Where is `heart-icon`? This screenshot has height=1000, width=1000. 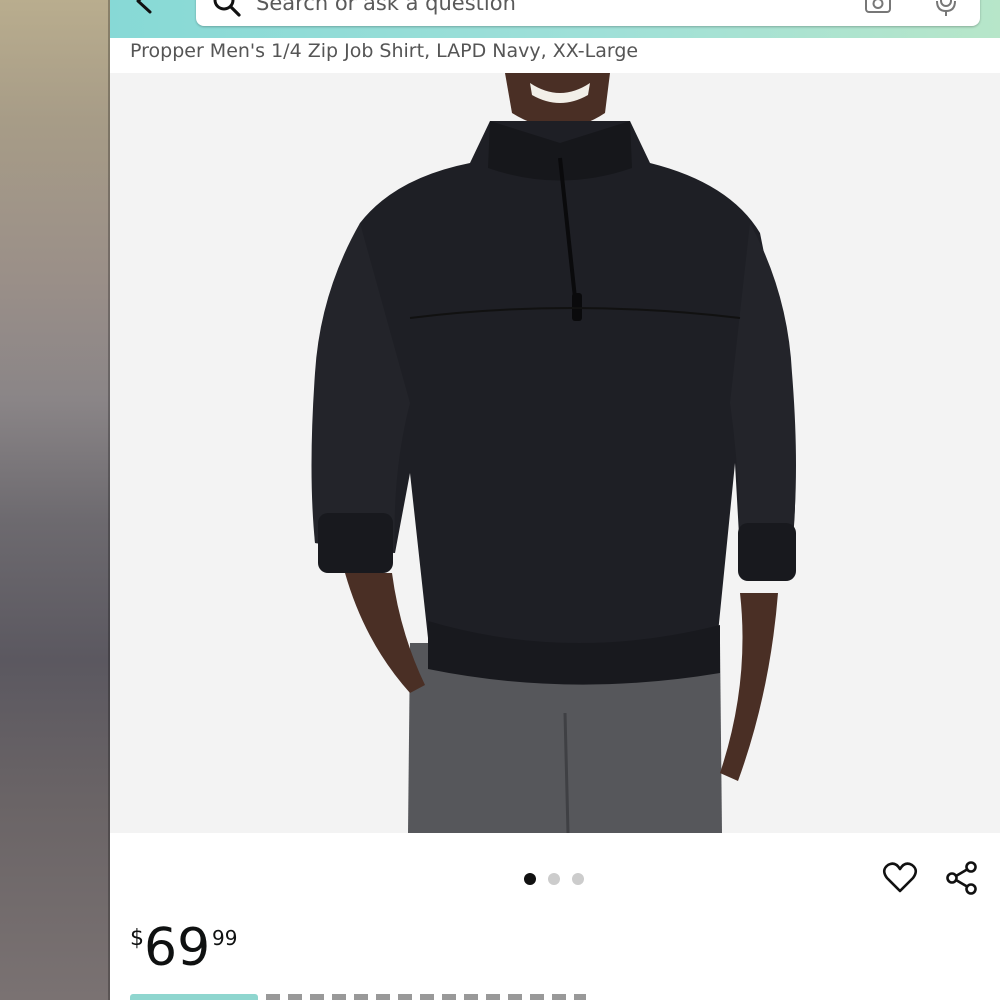
heart-icon is located at coordinates (900, 878).